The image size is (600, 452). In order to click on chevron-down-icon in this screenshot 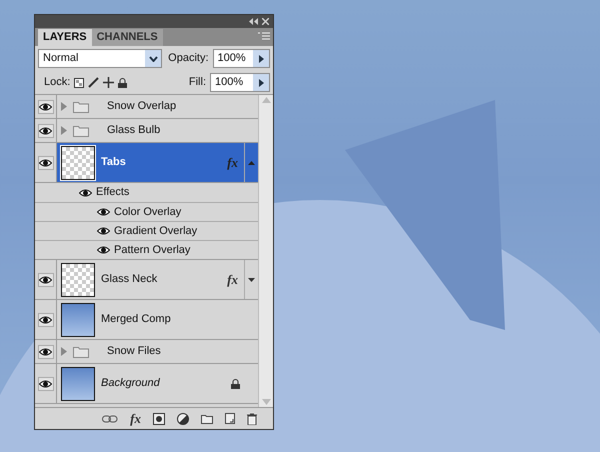, I will do `click(153, 59)`.